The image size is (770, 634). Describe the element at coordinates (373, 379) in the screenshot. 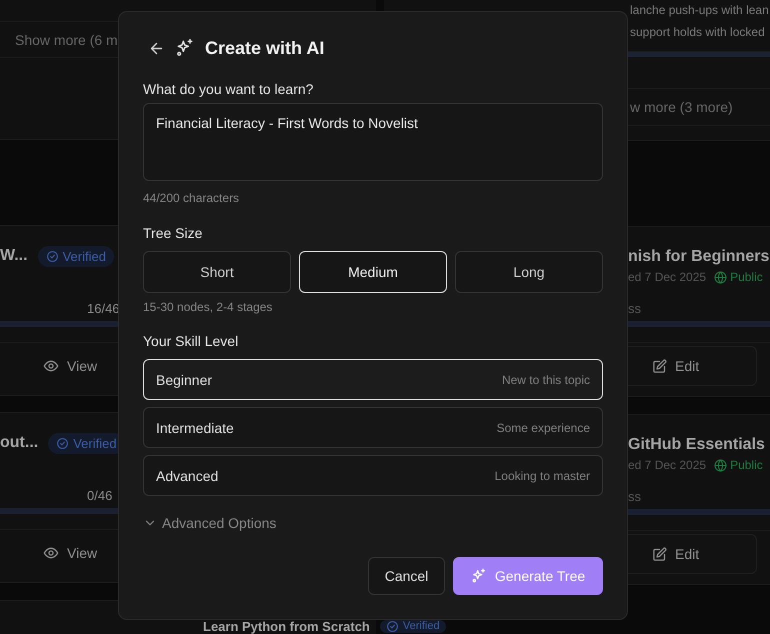

I see `skill-option: Beginner New to this topic` at that location.